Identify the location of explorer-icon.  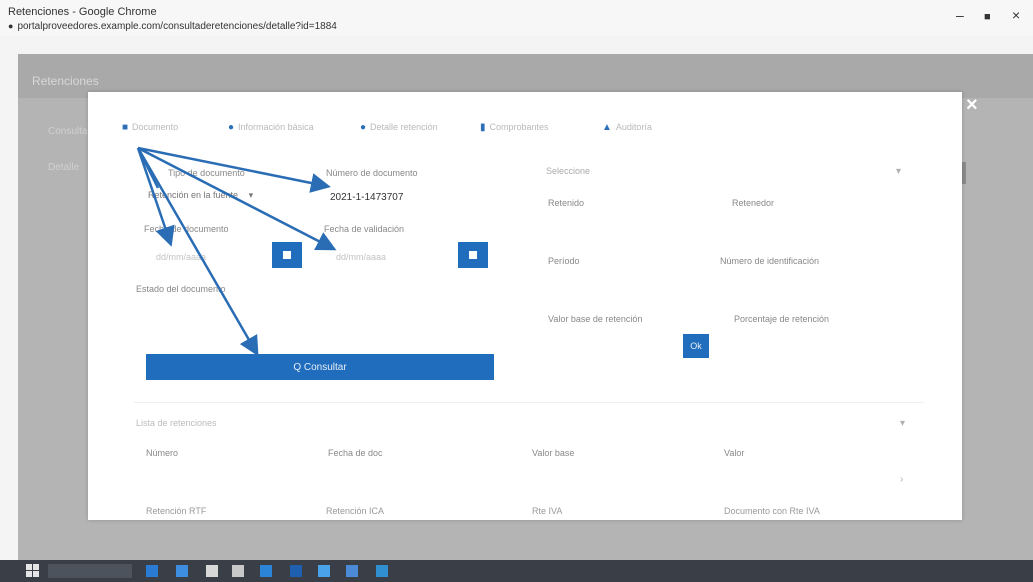
(182, 571).